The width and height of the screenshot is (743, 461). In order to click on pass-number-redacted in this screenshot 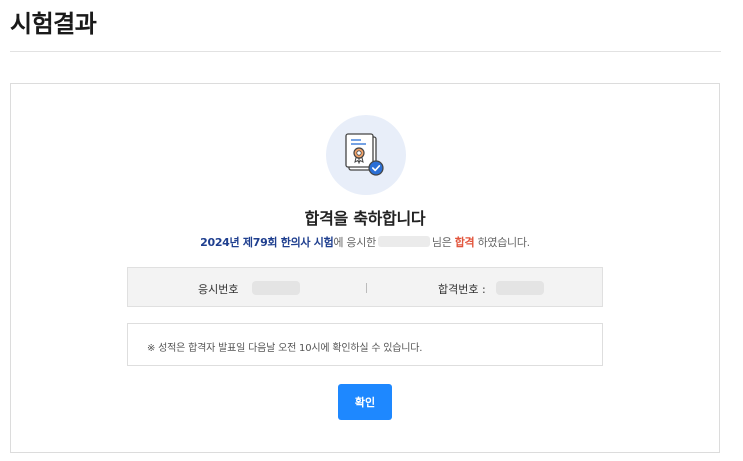, I will do `click(520, 288)`.